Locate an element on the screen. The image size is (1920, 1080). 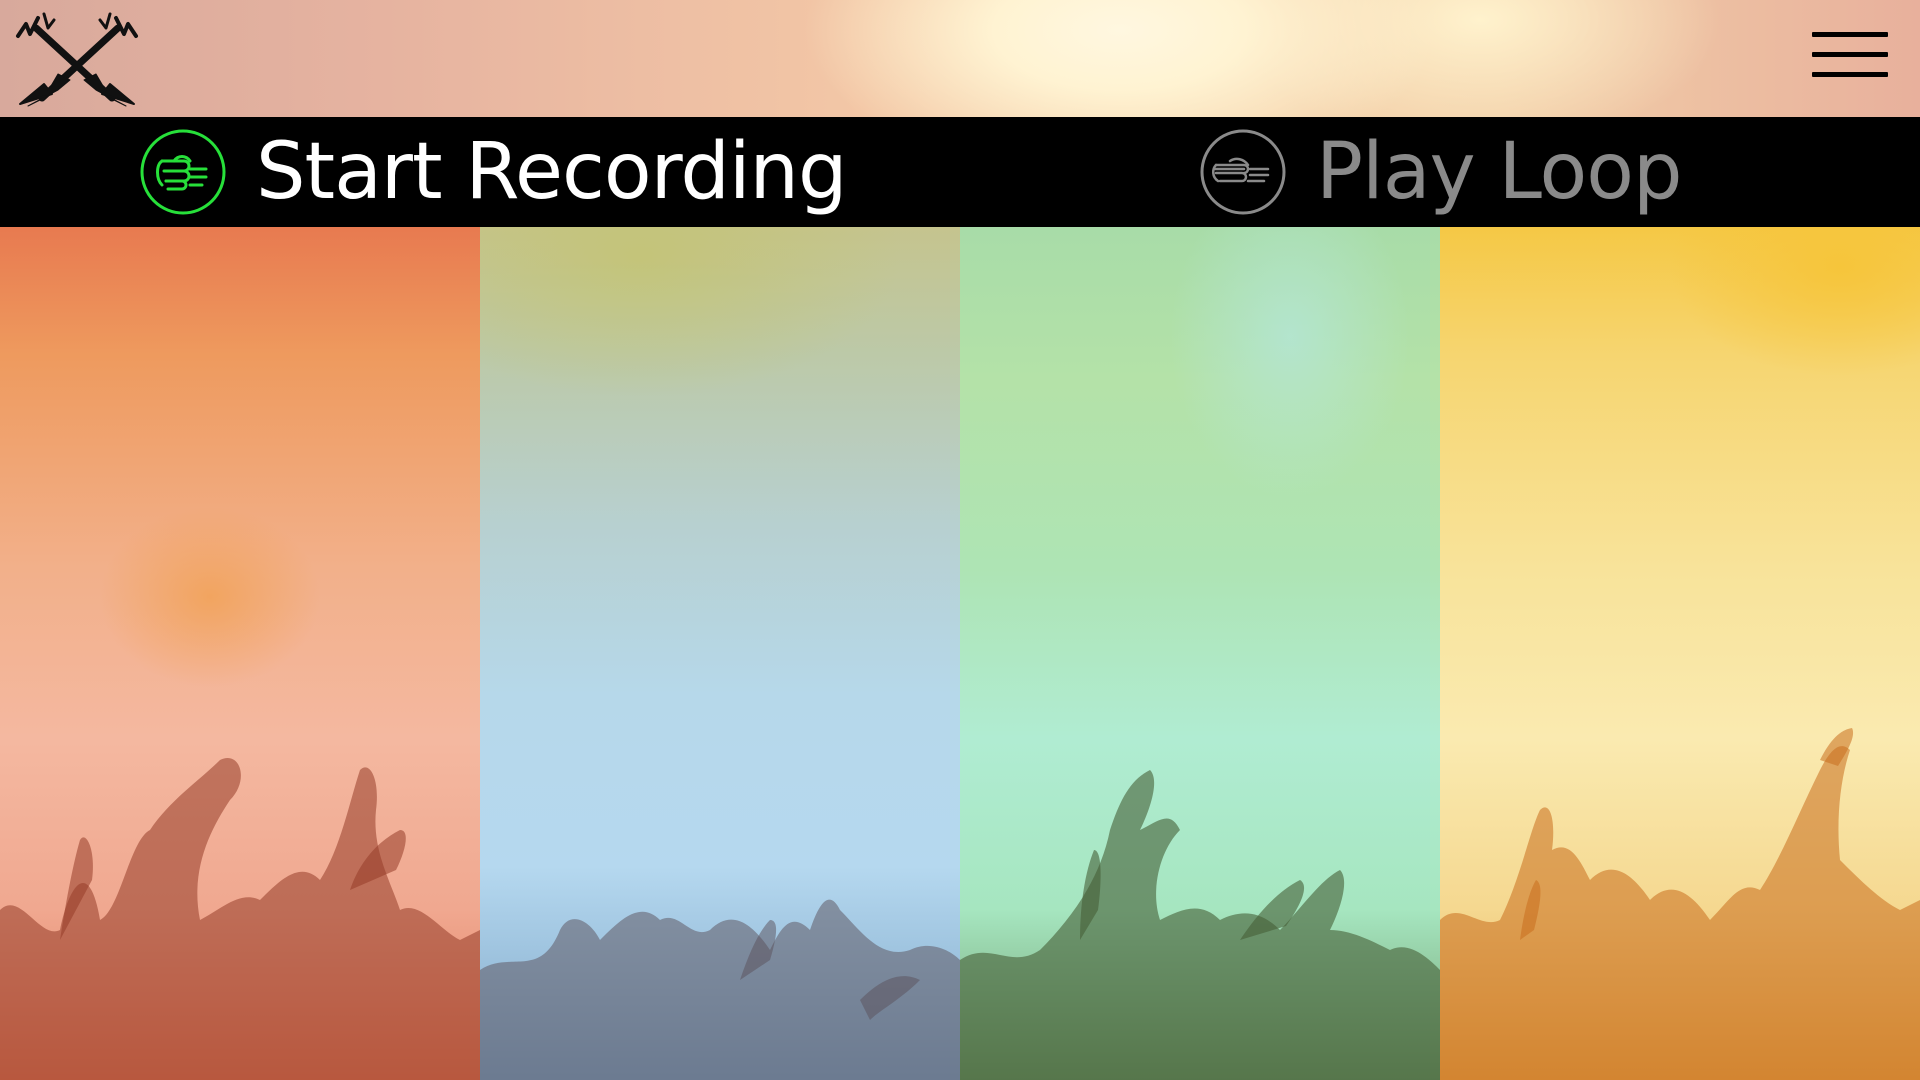
fist-gesture-icon is located at coordinates (183, 172).